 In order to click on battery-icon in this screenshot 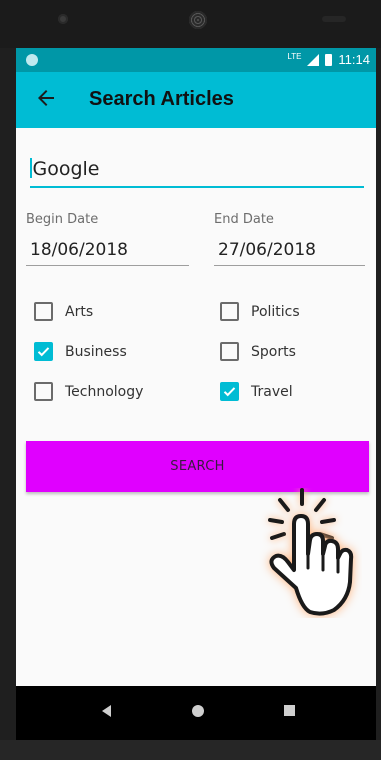, I will do `click(329, 59)`.